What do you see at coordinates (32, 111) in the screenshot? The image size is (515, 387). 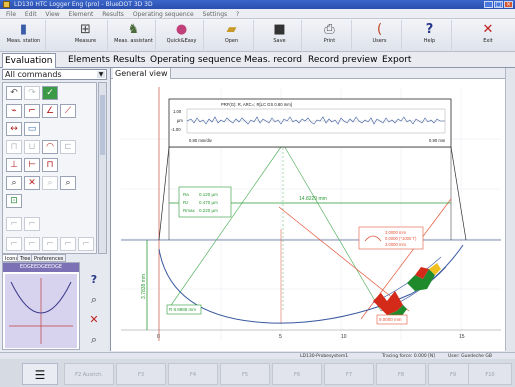 I see `step-element-icon: ⌐` at bounding box center [32, 111].